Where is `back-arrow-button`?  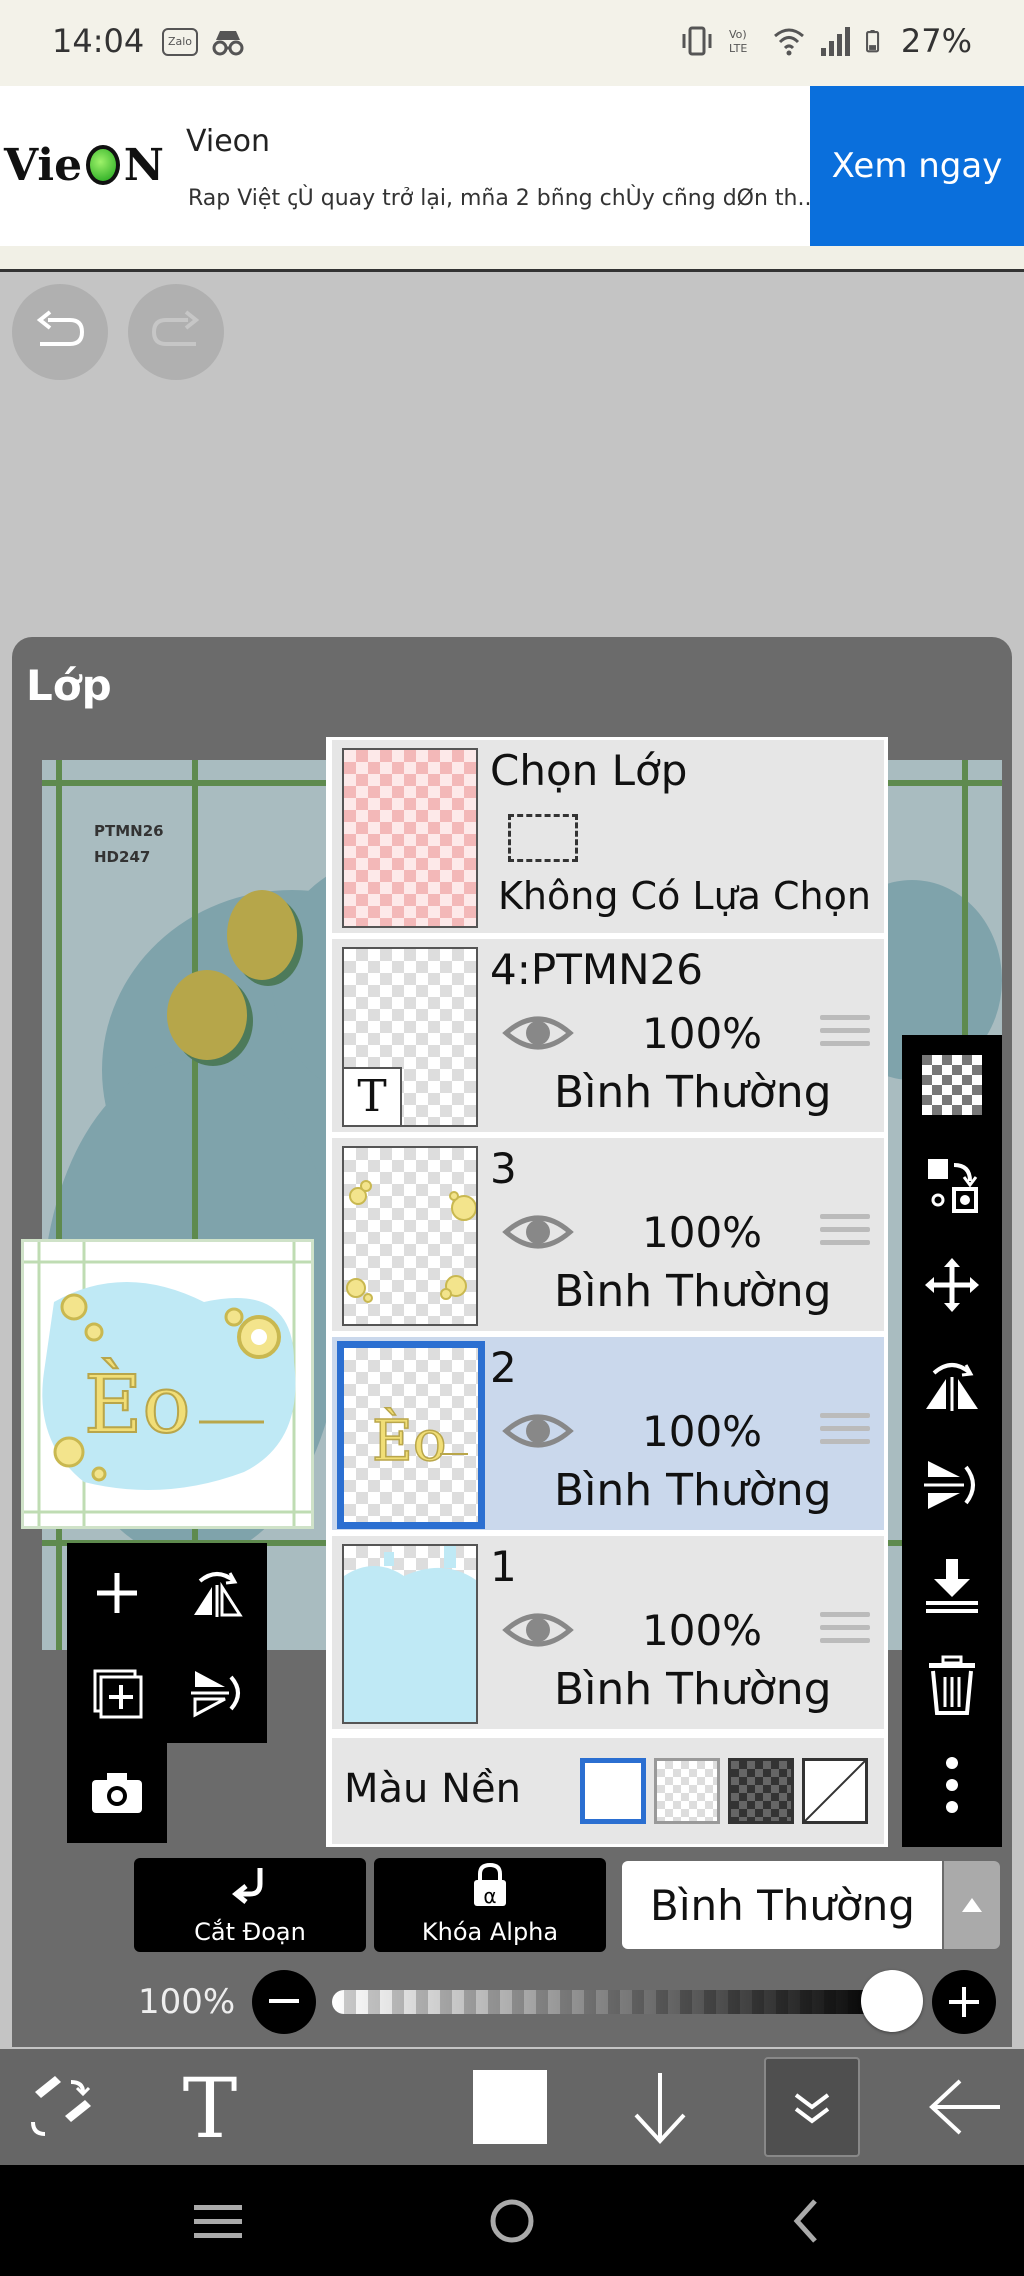 back-arrow-button is located at coordinates (964, 2107).